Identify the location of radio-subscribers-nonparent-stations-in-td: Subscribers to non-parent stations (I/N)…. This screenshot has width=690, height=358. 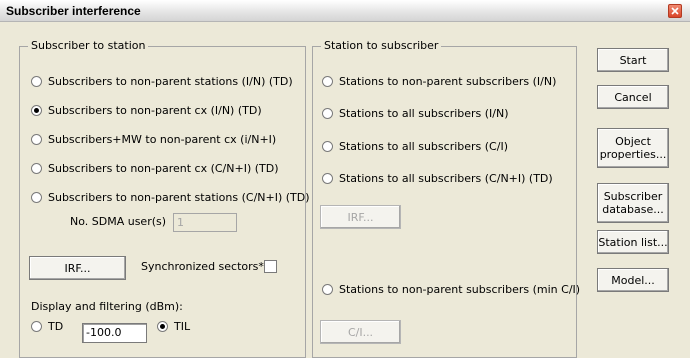
(162, 81).